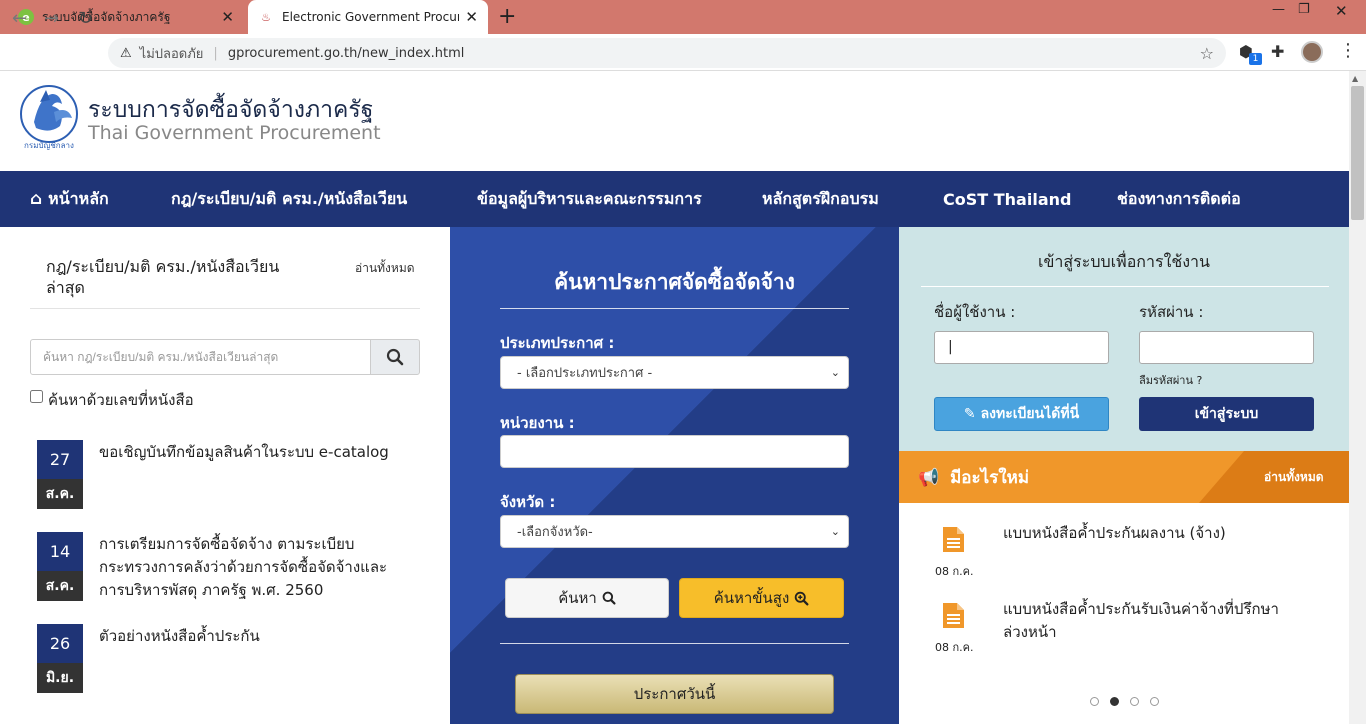 The height and width of the screenshot is (724, 1366). I want to click on whats-new-title: มีอะไรใหม่, so click(990, 478).